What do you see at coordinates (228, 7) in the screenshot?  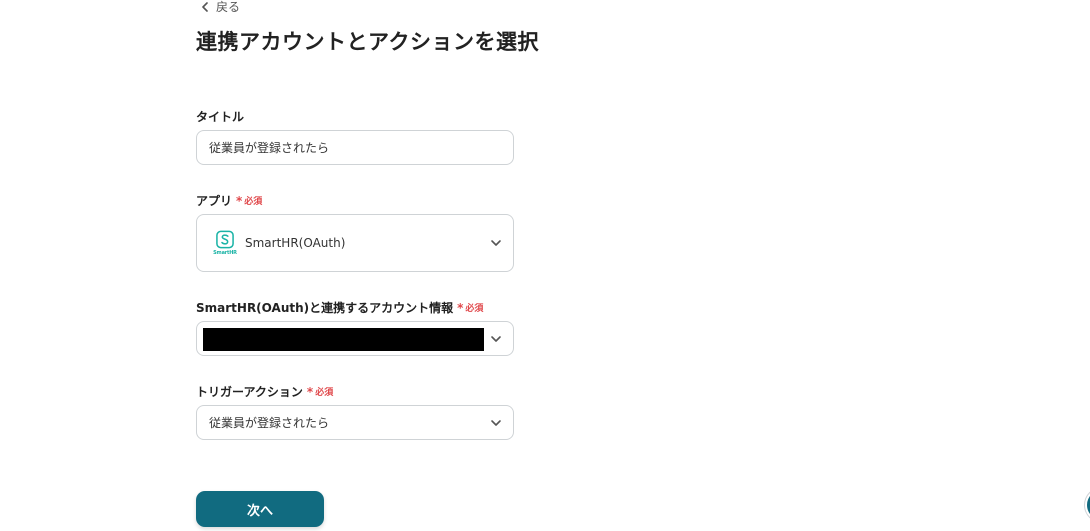 I see `back-link-label: 戻る` at bounding box center [228, 7].